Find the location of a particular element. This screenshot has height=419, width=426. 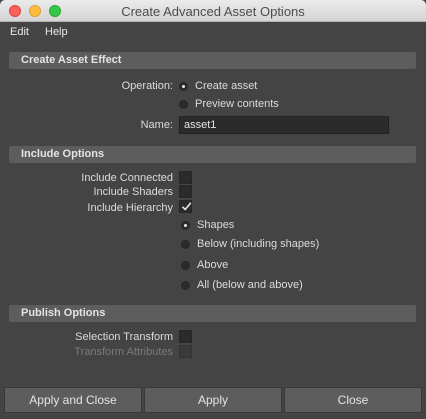

apply-and-close-button: Apply and Close is located at coordinates (73, 400).